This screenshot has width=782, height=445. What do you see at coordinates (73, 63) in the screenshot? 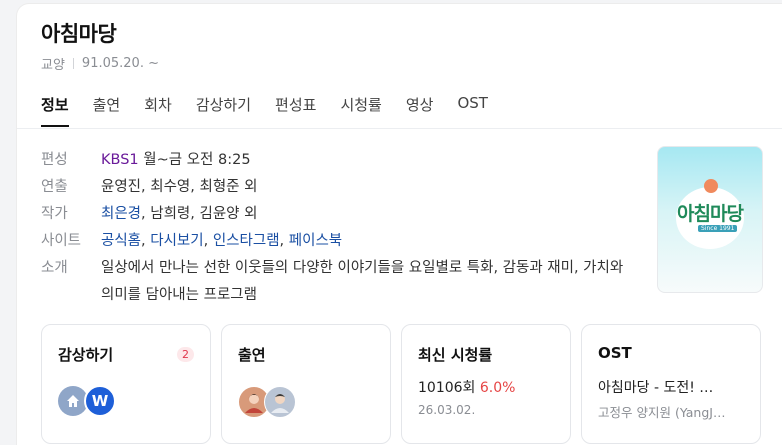
I see `divider` at bounding box center [73, 63].